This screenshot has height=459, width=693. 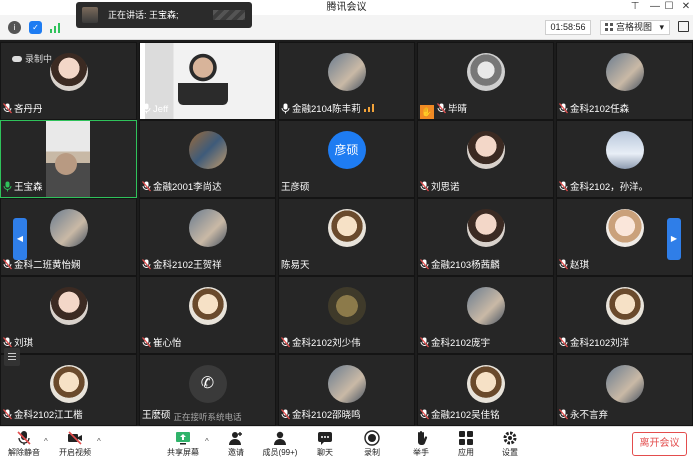 I want to click on gear-icon, so click(x=510, y=438).